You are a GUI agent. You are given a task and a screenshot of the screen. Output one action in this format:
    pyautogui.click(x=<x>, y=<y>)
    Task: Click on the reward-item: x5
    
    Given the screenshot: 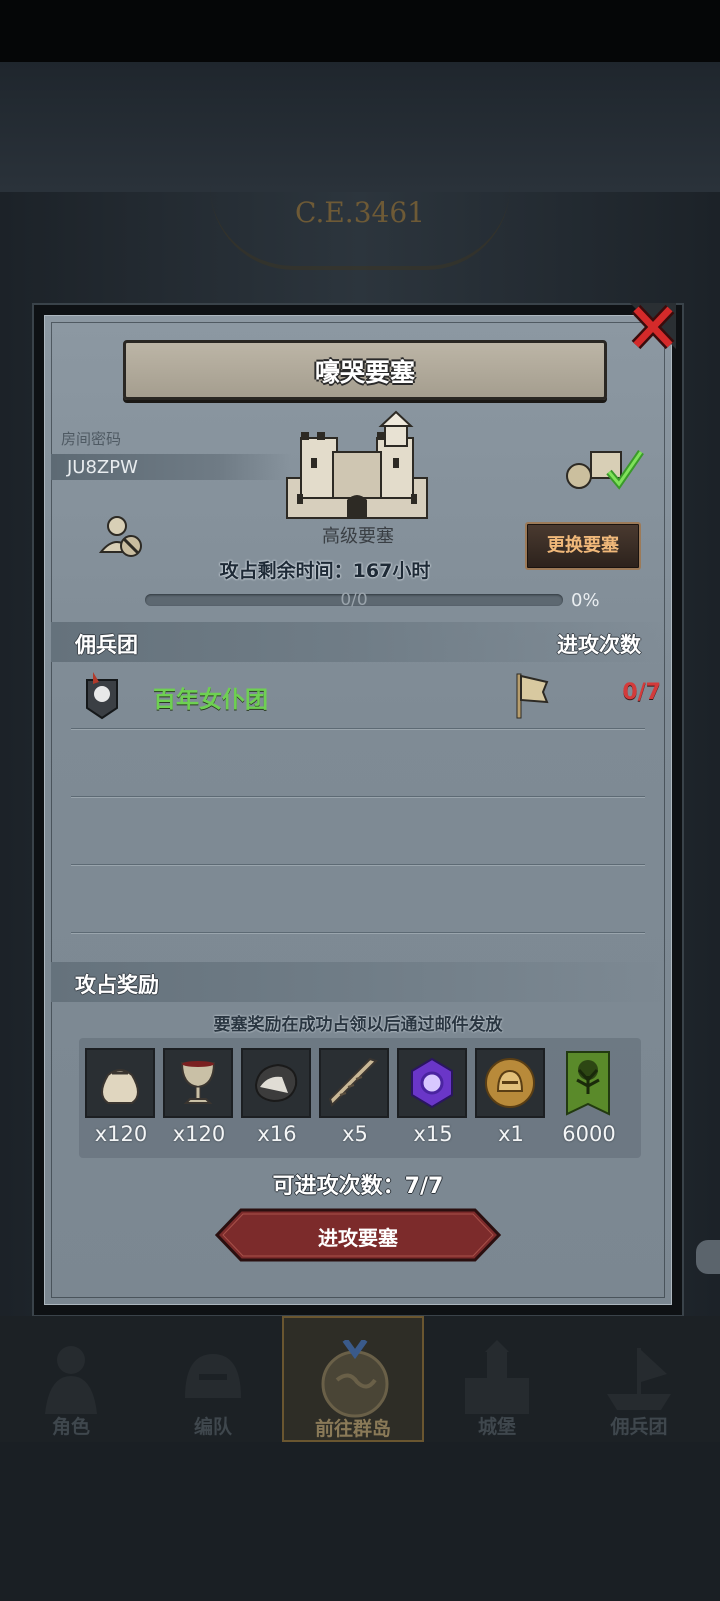 What is the action you would take?
    pyautogui.click(x=355, y=1097)
    